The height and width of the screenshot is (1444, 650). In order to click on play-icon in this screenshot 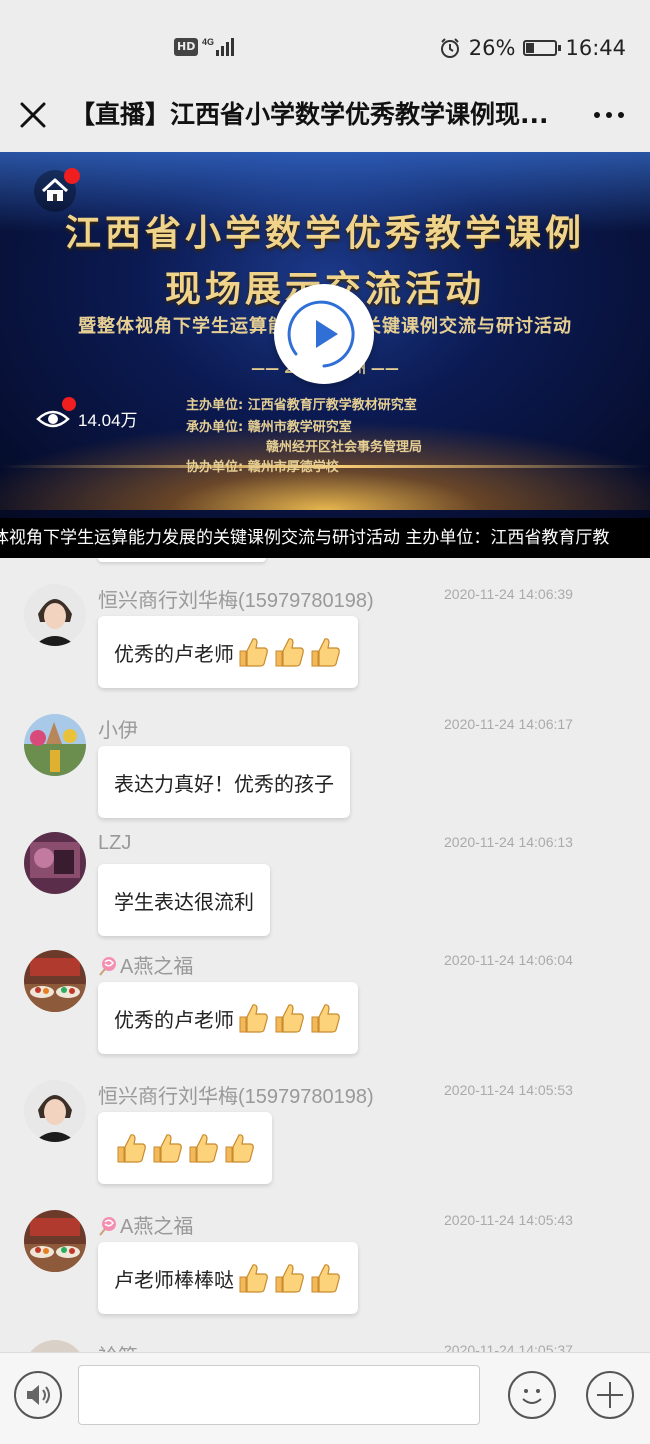, I will do `click(321, 334)`.